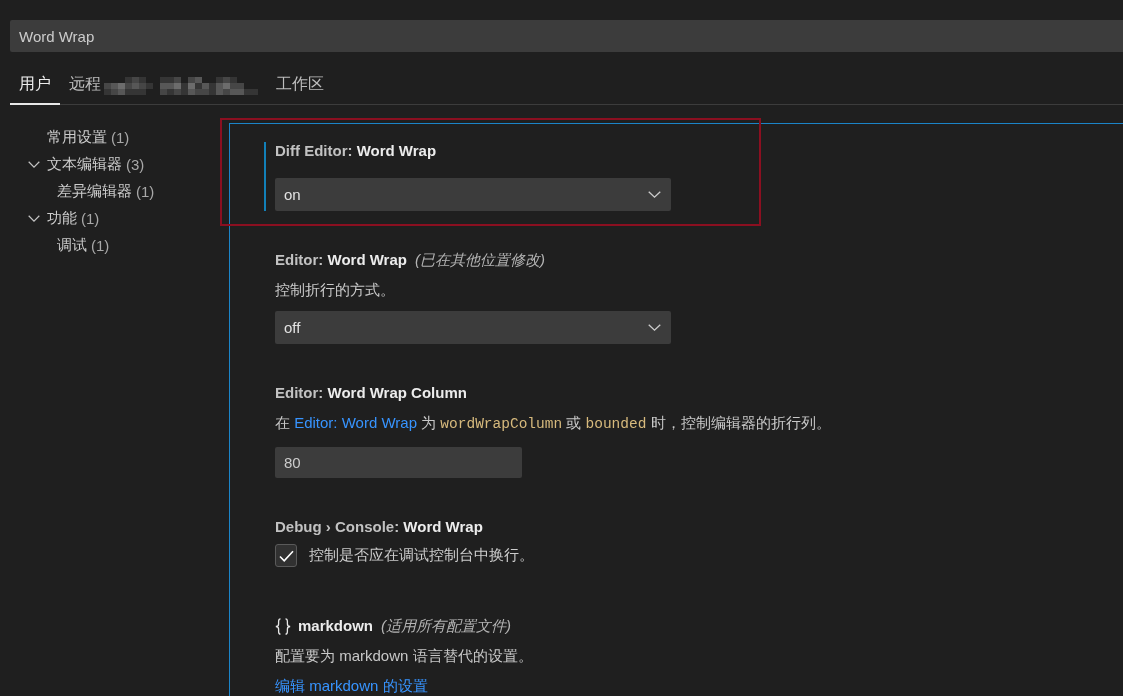 The height and width of the screenshot is (696, 1123). What do you see at coordinates (398, 462) in the screenshot?
I see `number-input: 80` at bounding box center [398, 462].